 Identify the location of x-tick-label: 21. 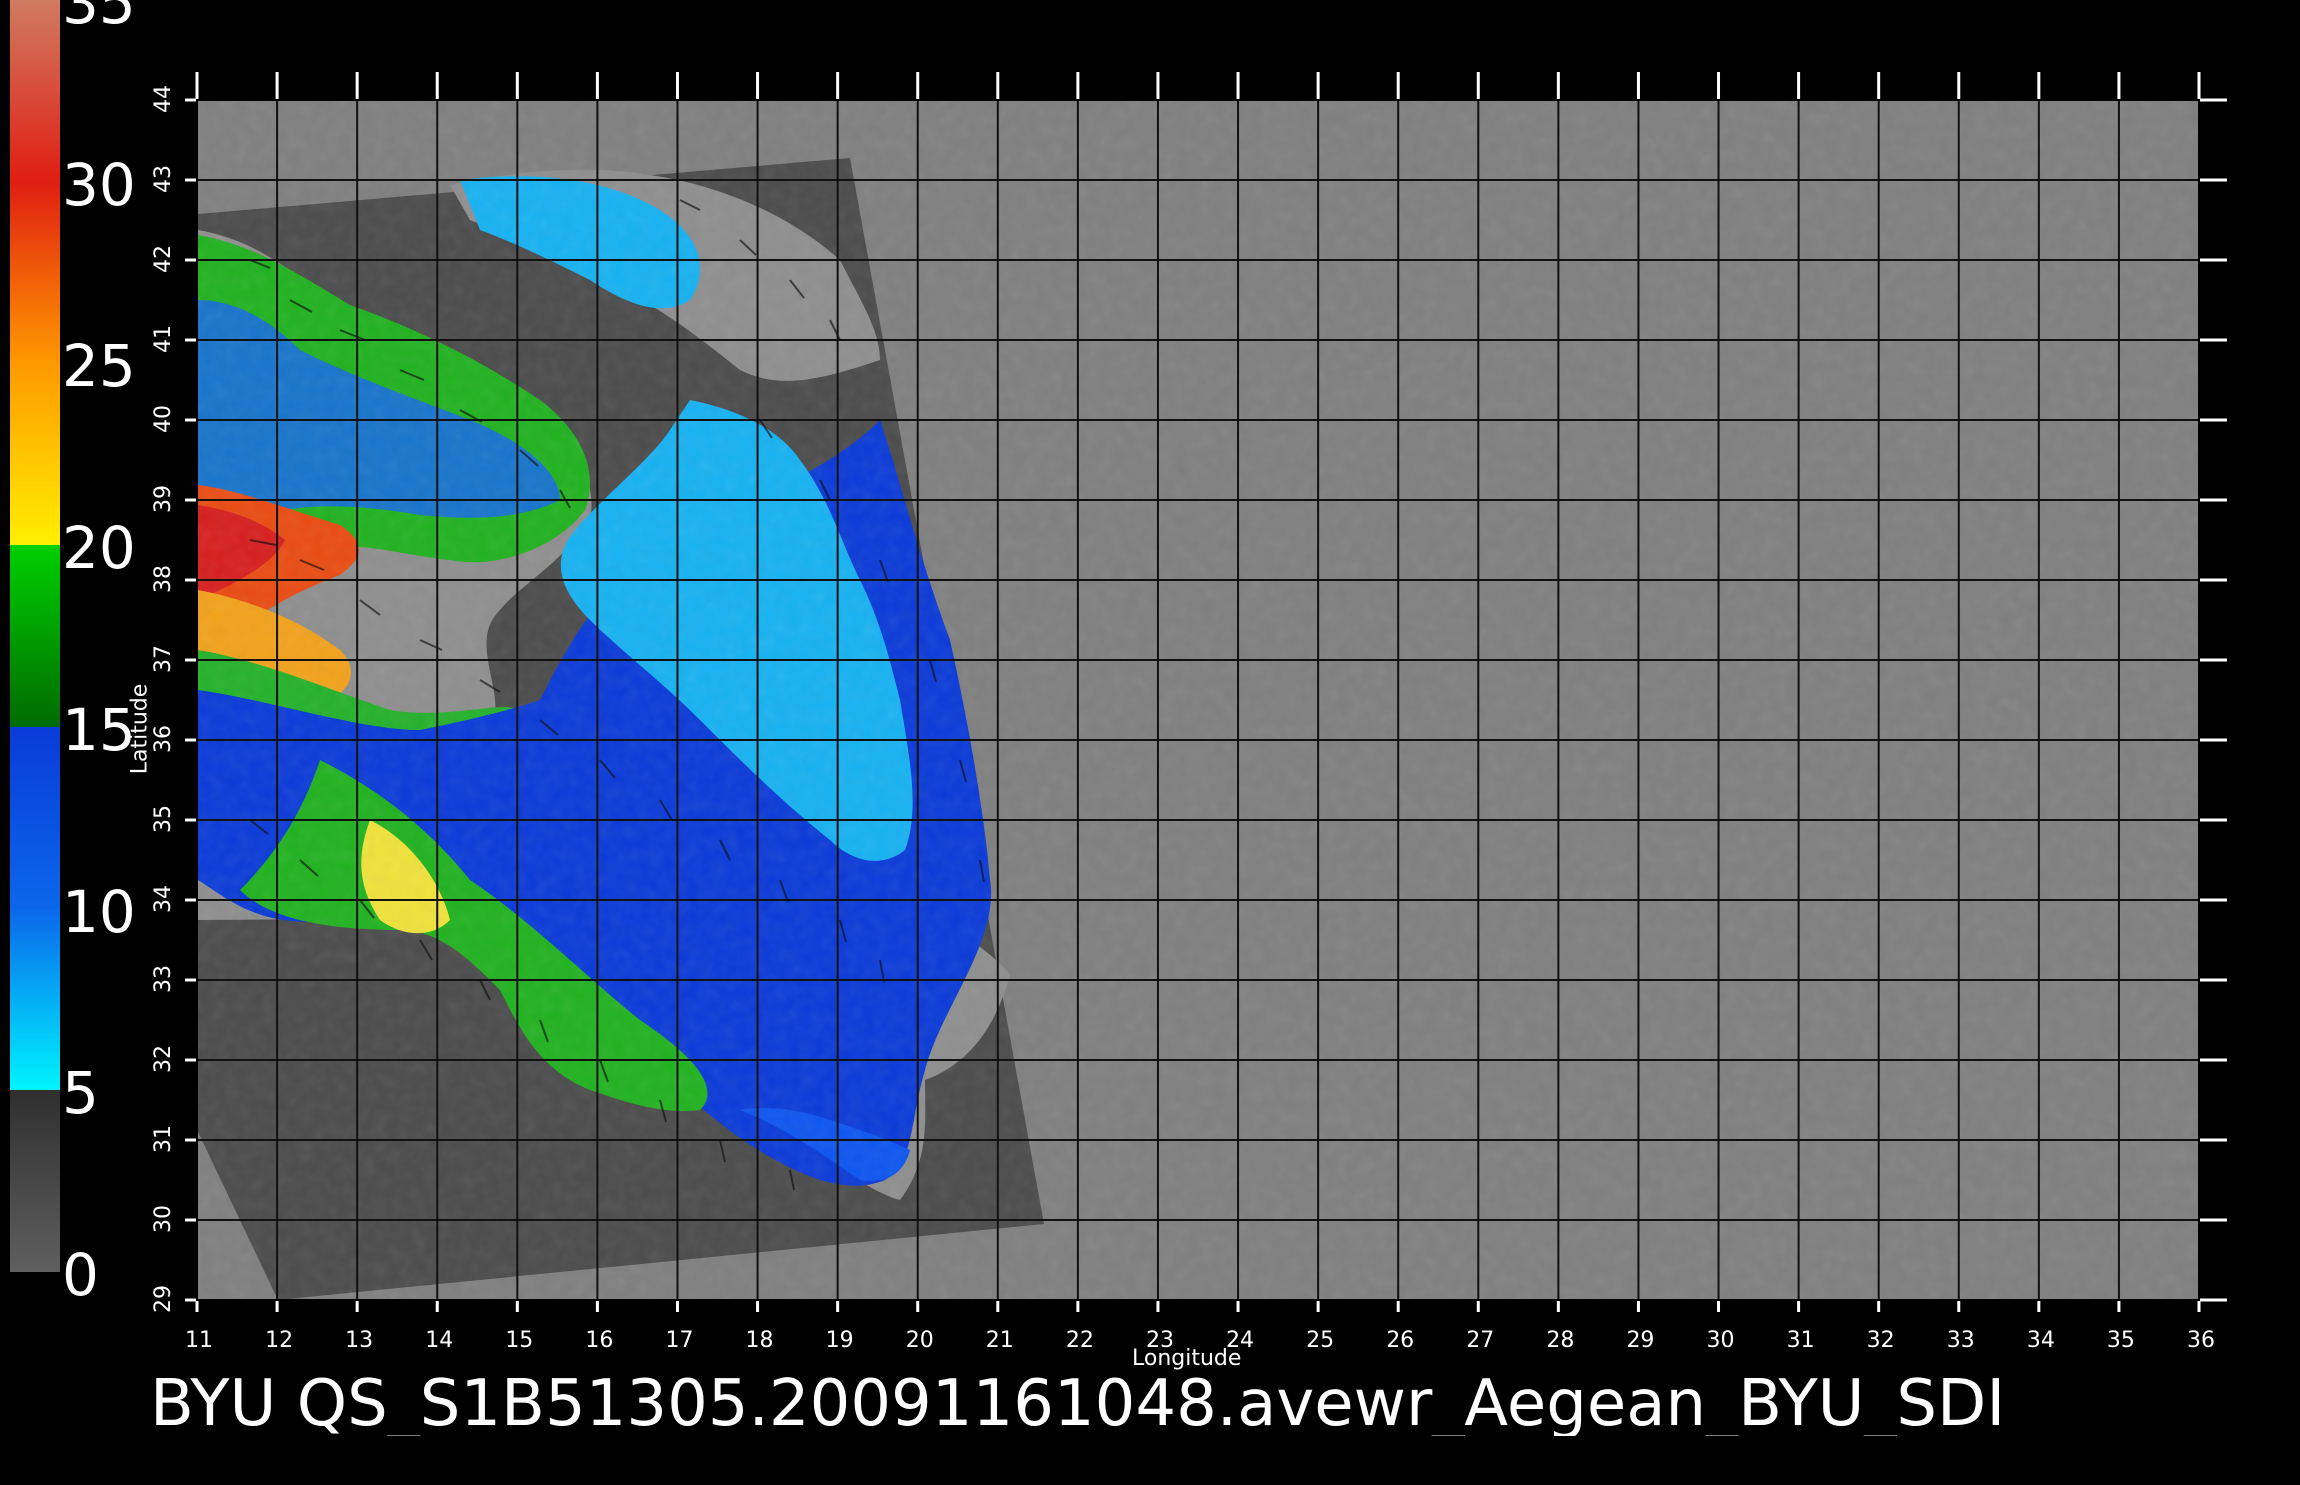
(999, 1340).